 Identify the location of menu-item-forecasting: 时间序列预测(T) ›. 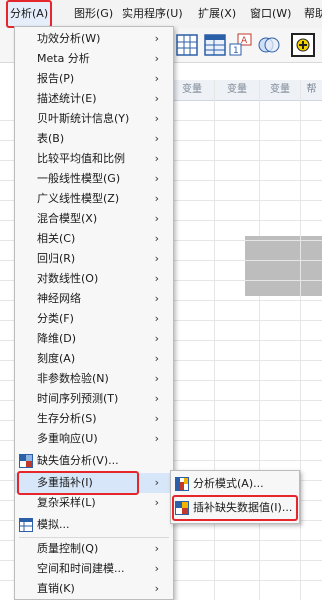
(94, 399).